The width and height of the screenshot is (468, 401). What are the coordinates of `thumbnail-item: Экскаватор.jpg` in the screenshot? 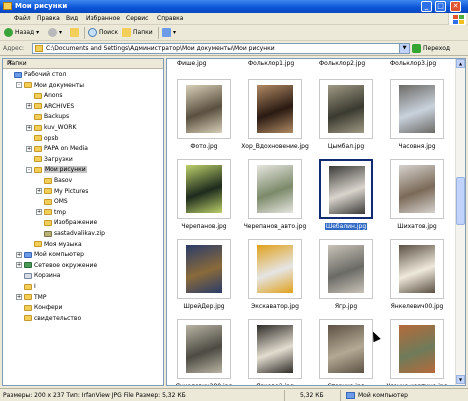 It's located at (275, 279).